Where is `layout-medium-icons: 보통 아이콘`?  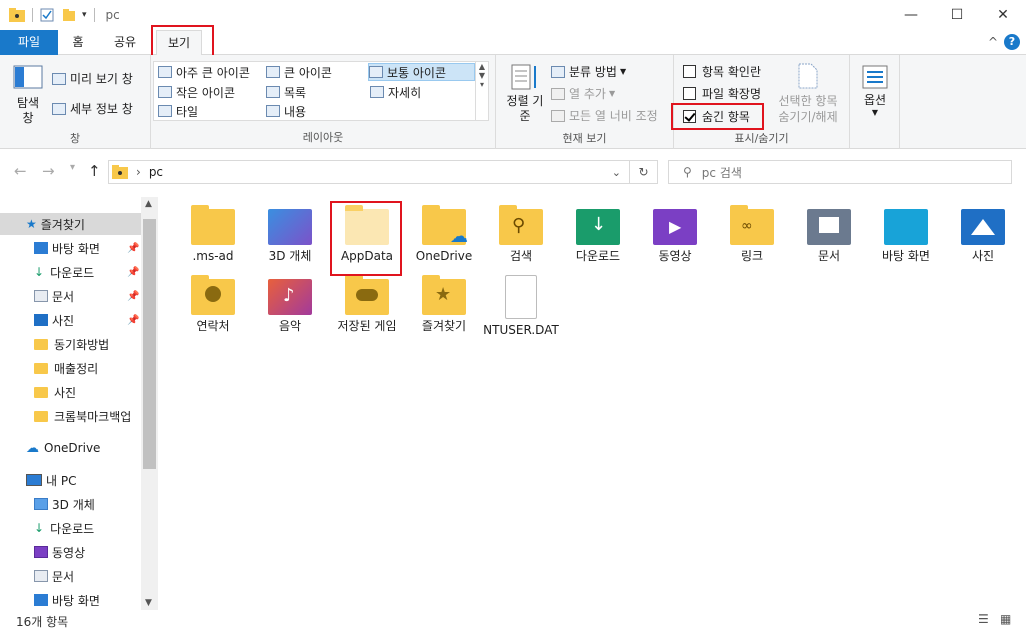 layout-medium-icons: 보통 아이콘 is located at coordinates (421, 72).